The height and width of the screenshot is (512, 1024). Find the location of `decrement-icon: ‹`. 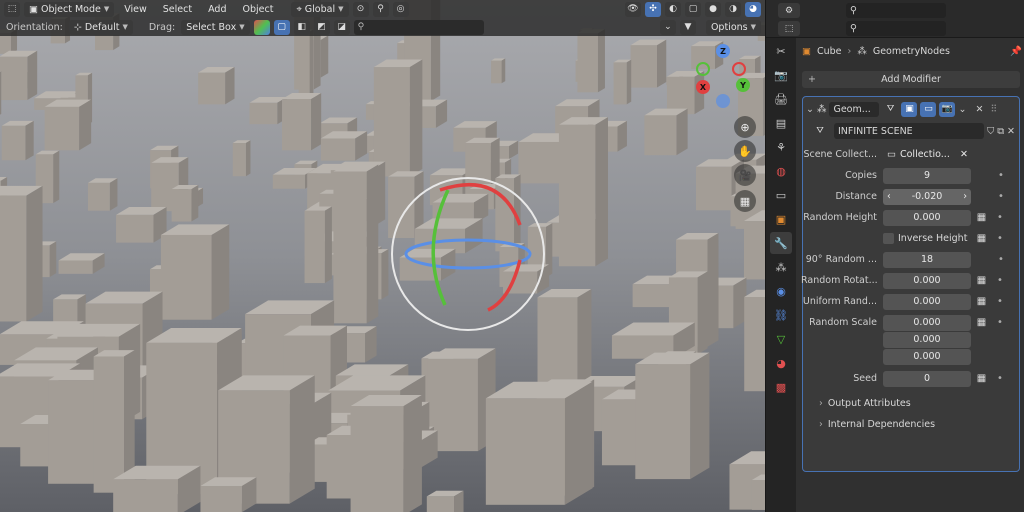

decrement-icon: ‹ is located at coordinates (889, 196).